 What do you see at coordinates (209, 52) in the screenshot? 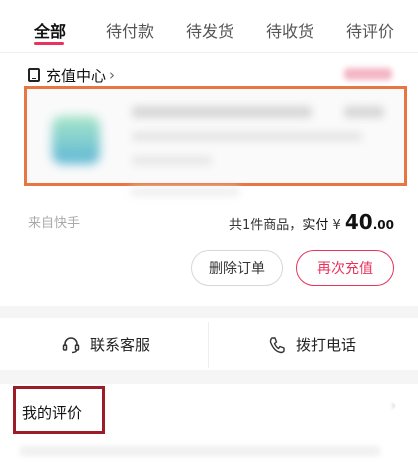
I see `divider` at bounding box center [209, 52].